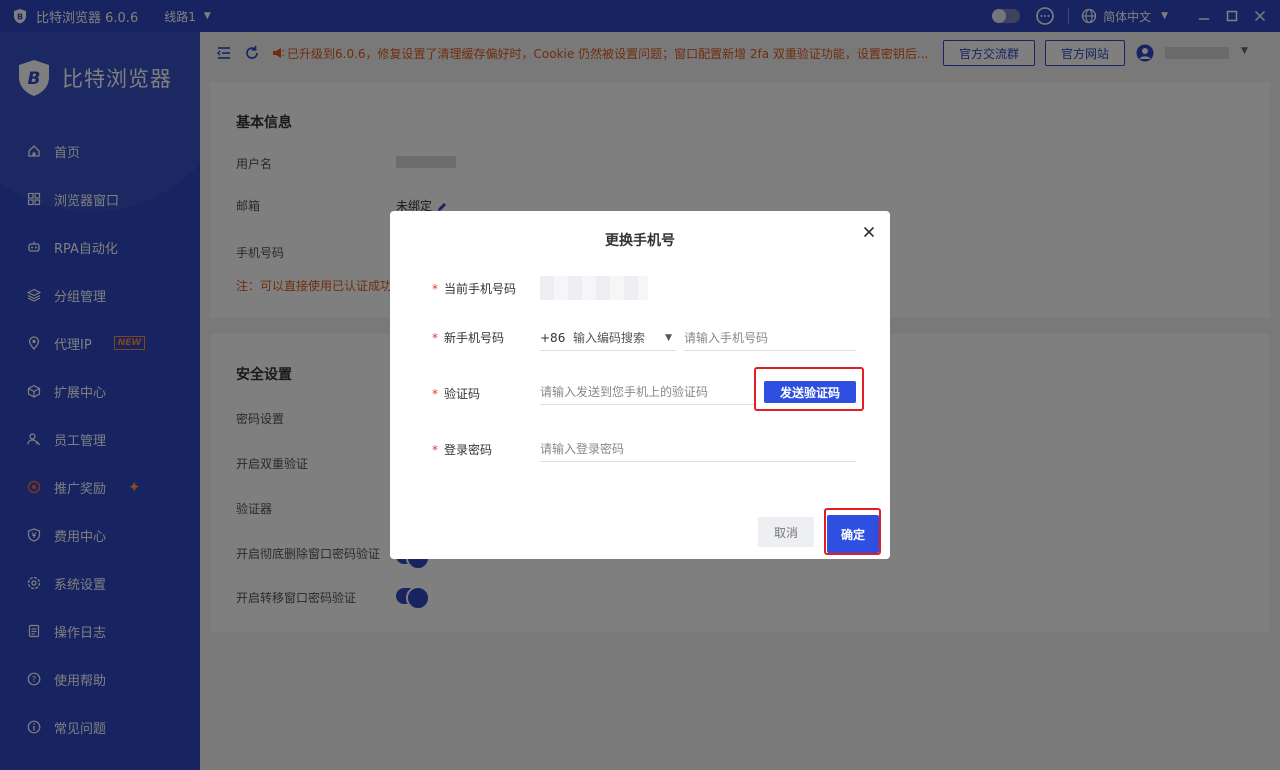  Describe the element at coordinates (594, 288) in the screenshot. I see `current-phone-redacted` at that location.